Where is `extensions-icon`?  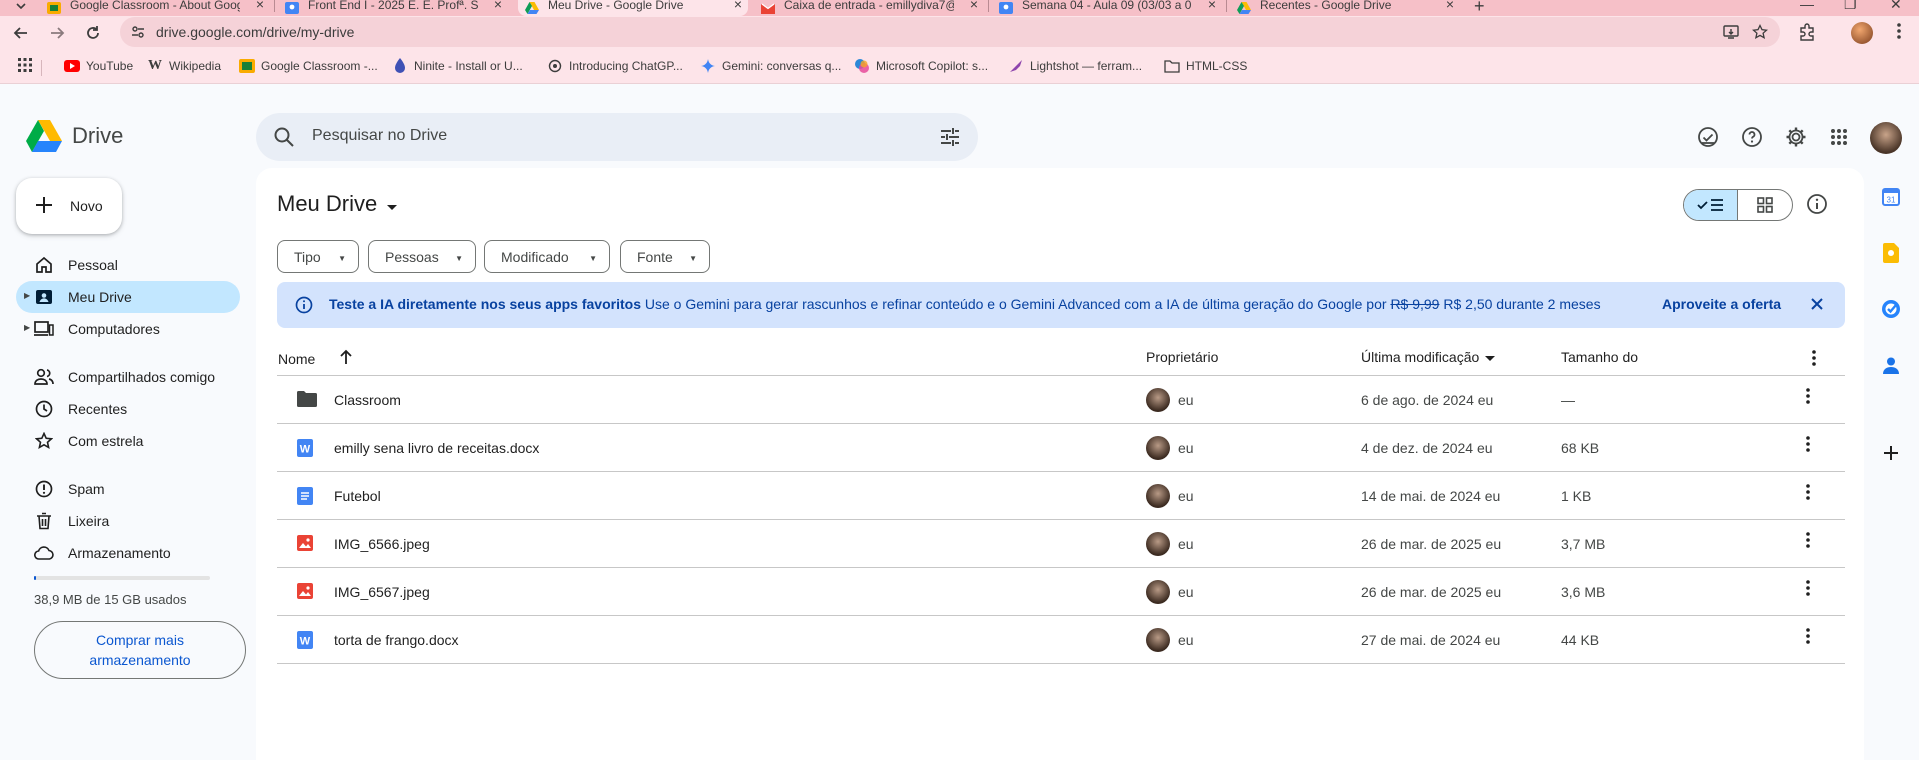
extensions-icon is located at coordinates (1807, 33).